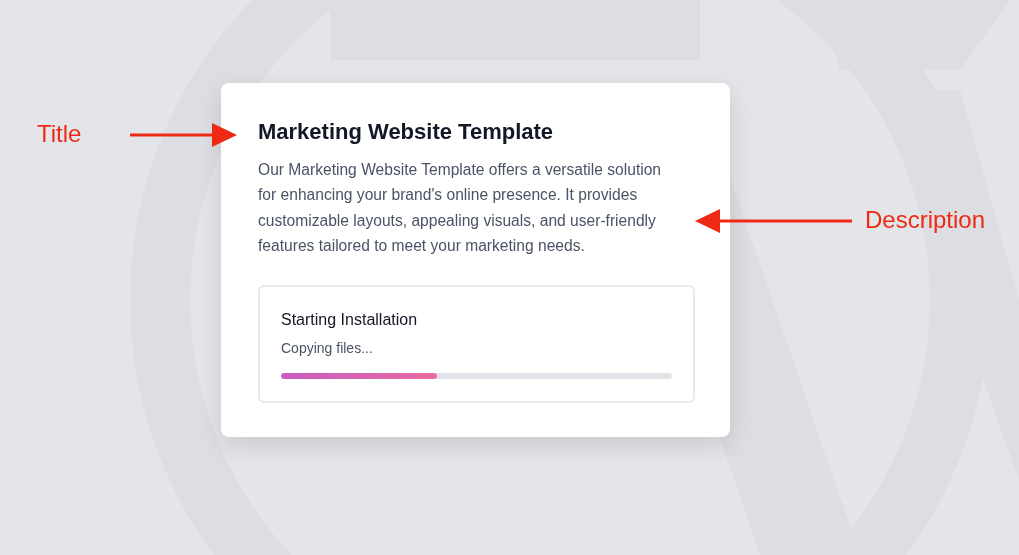  What do you see at coordinates (406, 132) in the screenshot?
I see `card-title: Marketing Website Template` at bounding box center [406, 132].